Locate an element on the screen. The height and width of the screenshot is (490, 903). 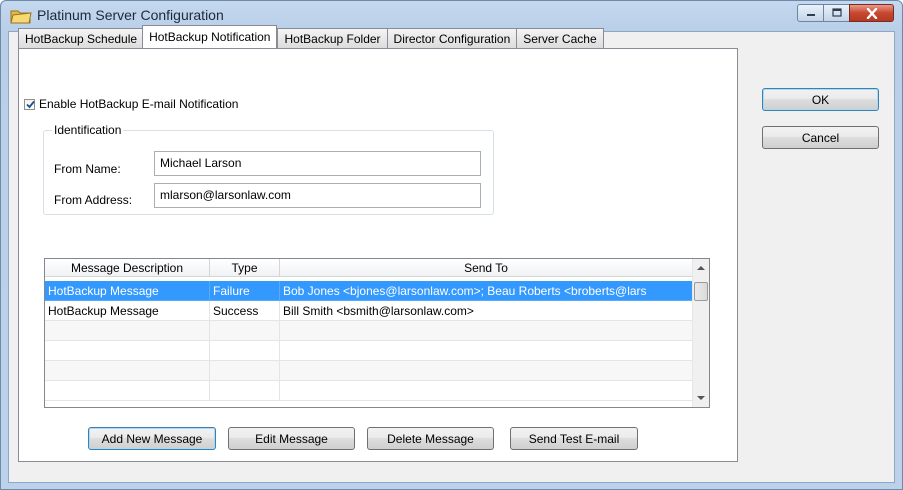
tab-hotbackup-folder: HotBackup Folder is located at coordinates (332, 38).